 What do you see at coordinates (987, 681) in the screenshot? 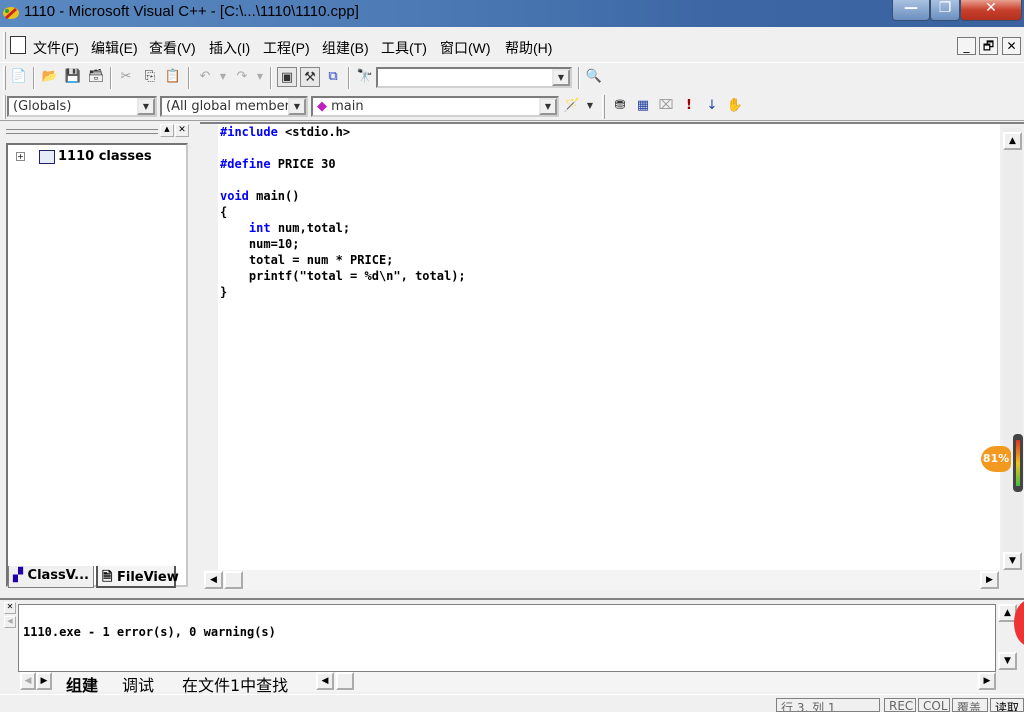
I see `output-hscroll-right-button: ▶` at bounding box center [987, 681].